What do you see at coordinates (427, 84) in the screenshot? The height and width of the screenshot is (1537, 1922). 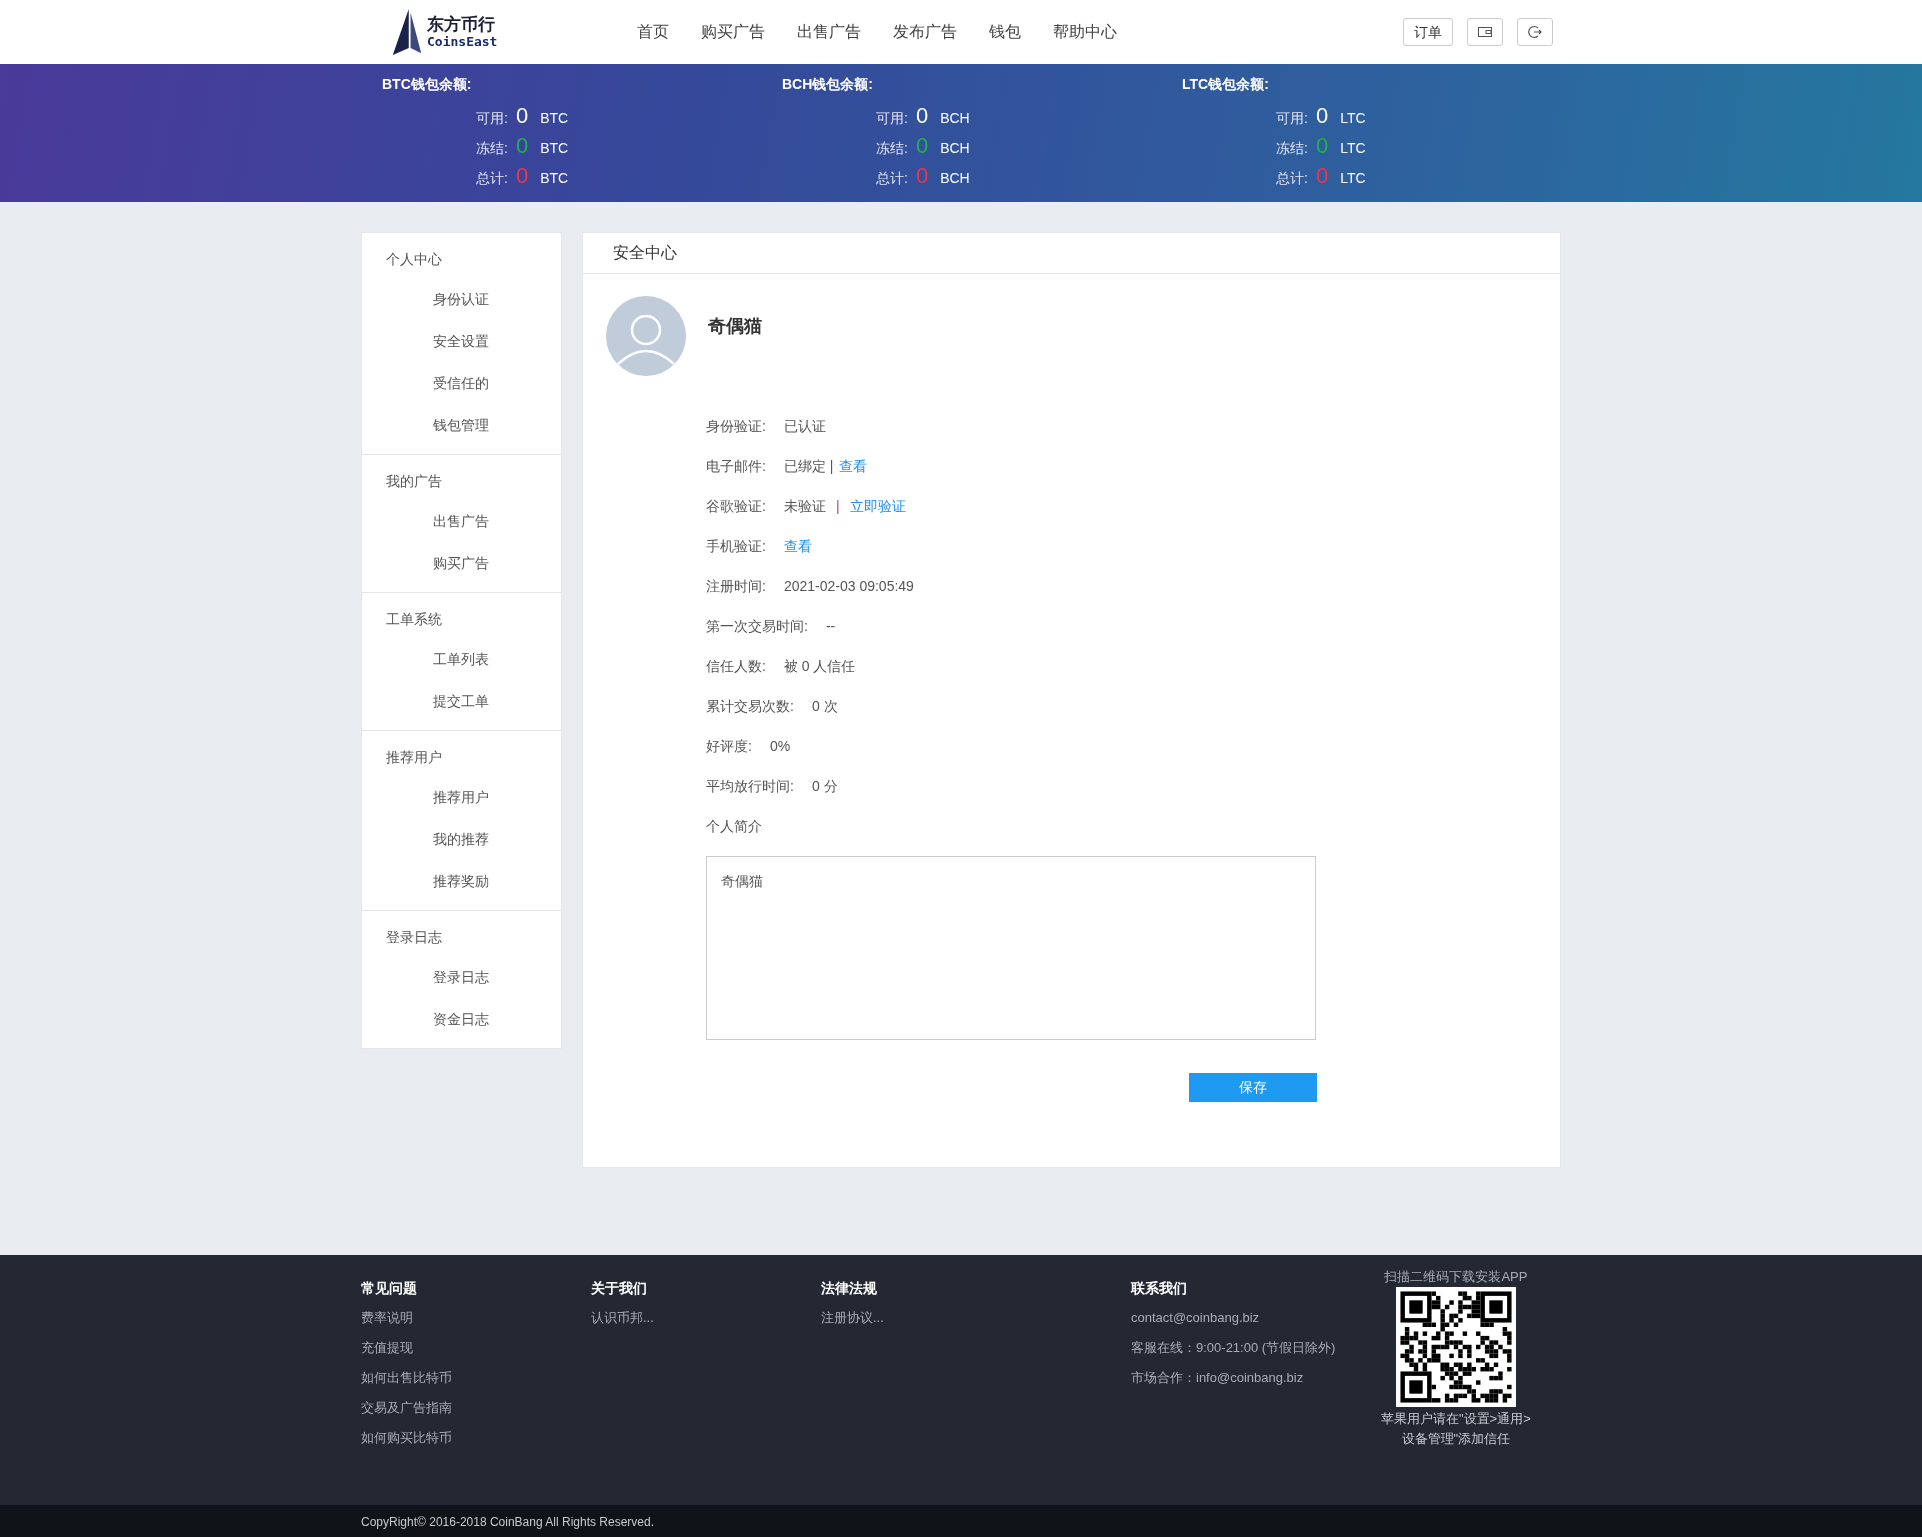 I see `wallet-title: BTC钱包余额:` at bounding box center [427, 84].